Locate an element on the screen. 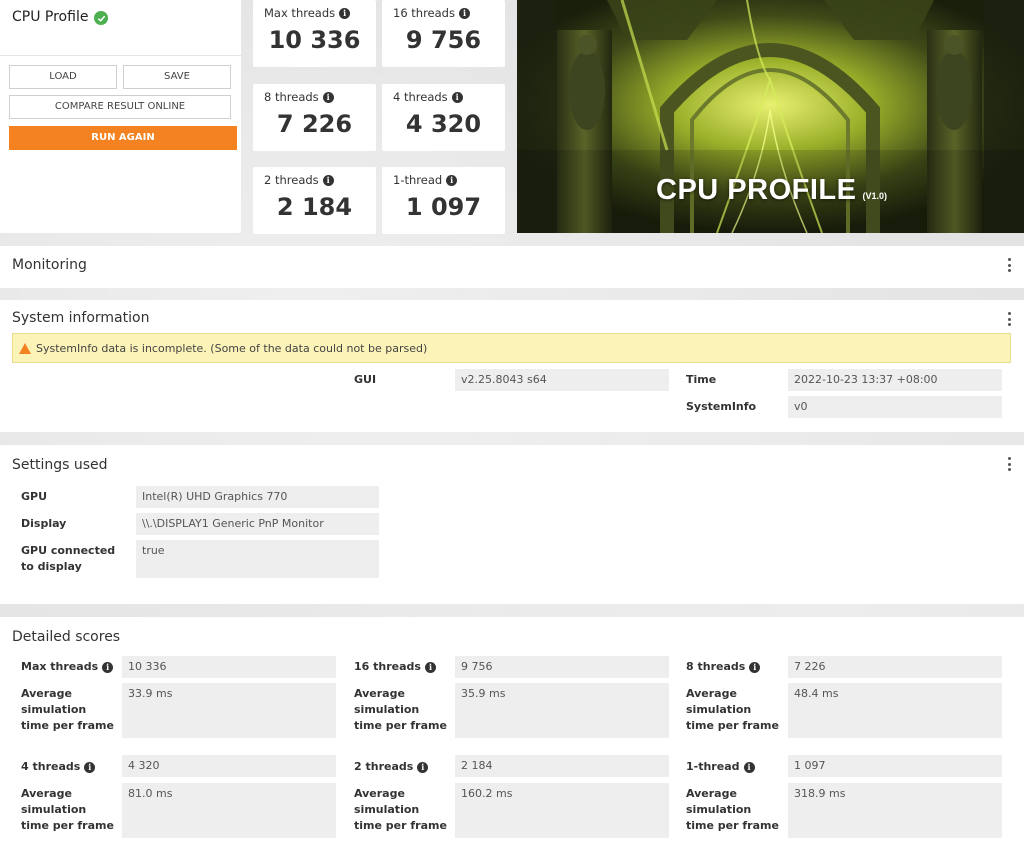 The height and width of the screenshot is (853, 1024). gpu-connected-value: true is located at coordinates (257, 559).